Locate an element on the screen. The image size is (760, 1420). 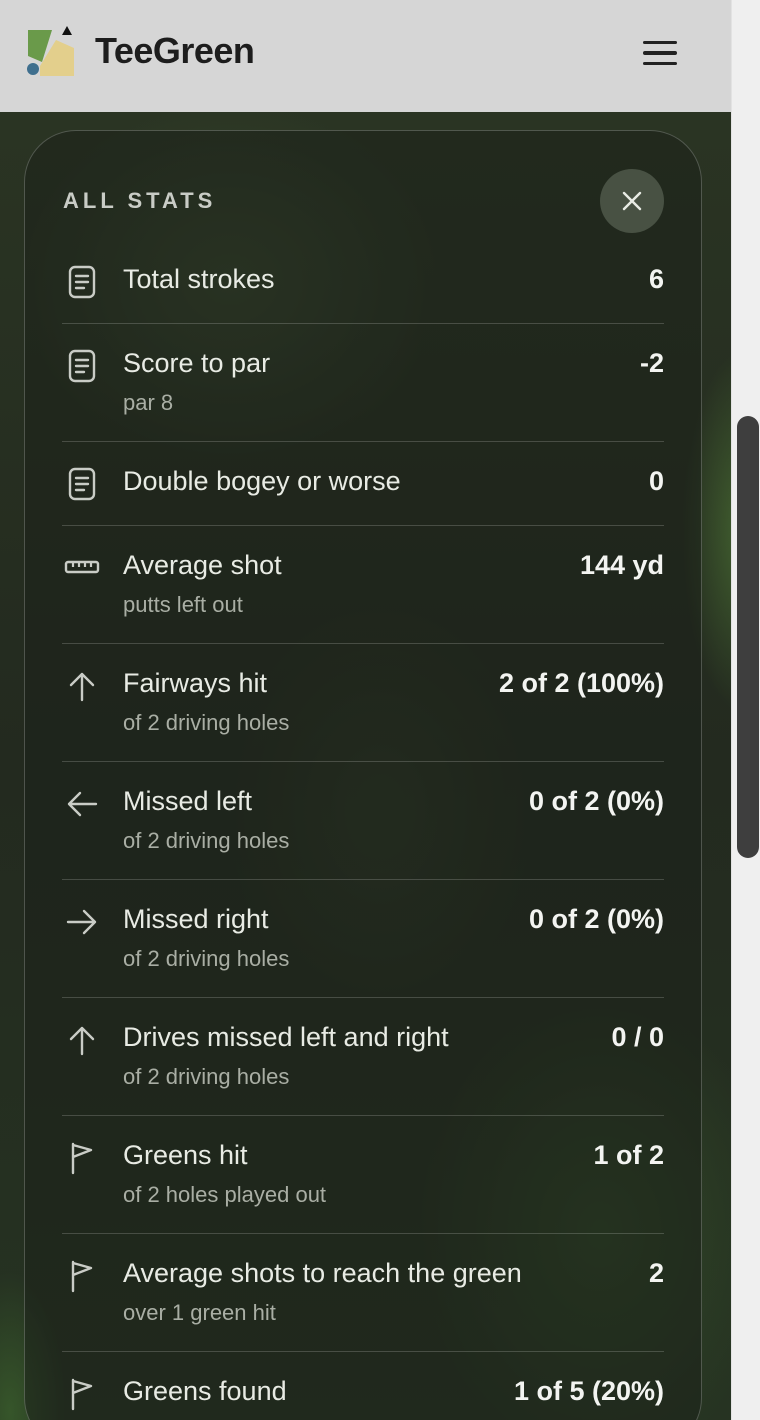
stat-row: Total strokes 6 is located at coordinates (363, 294).